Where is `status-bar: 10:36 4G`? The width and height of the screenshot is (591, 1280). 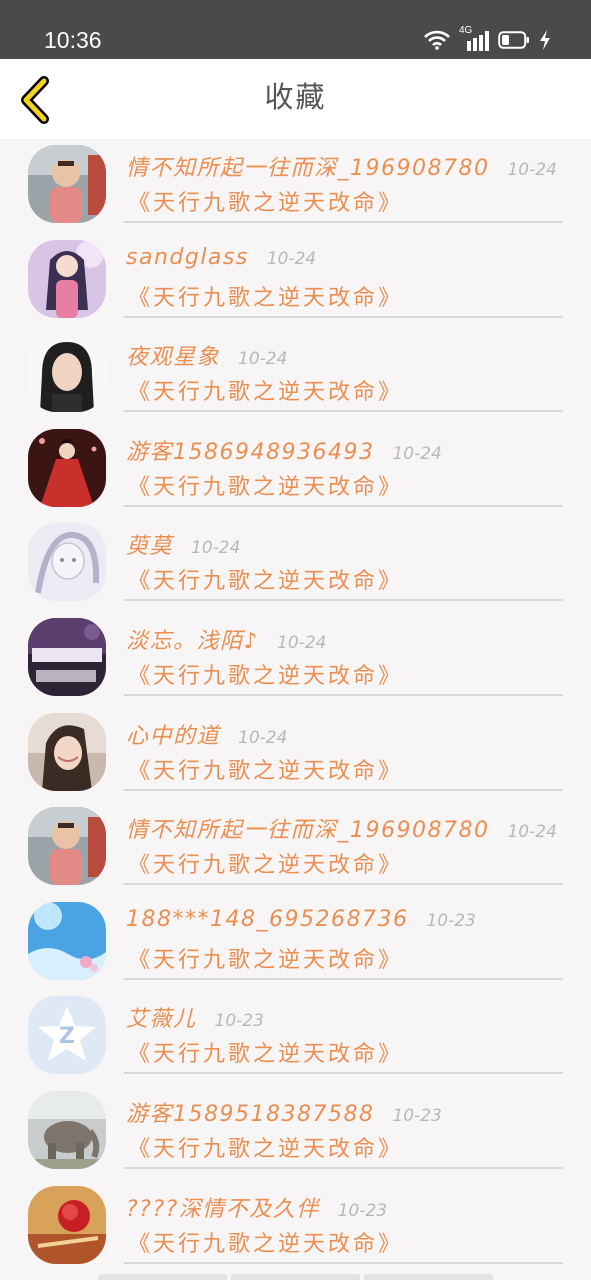 status-bar: 10:36 4G is located at coordinates (295, 29).